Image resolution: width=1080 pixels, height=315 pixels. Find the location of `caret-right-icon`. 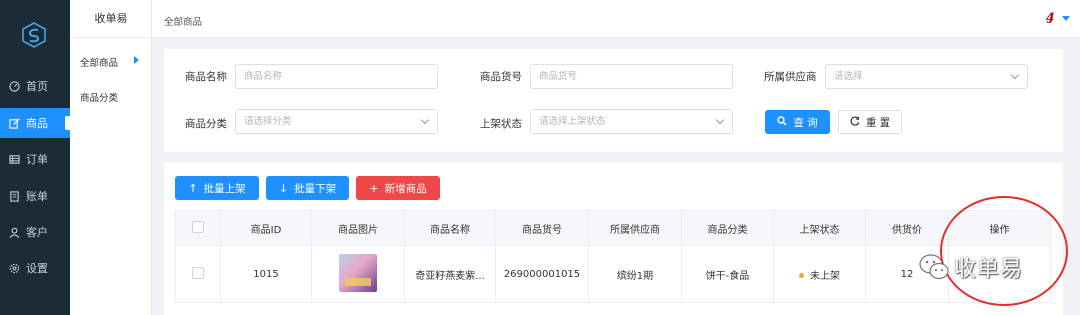

caret-right-icon is located at coordinates (136, 60).